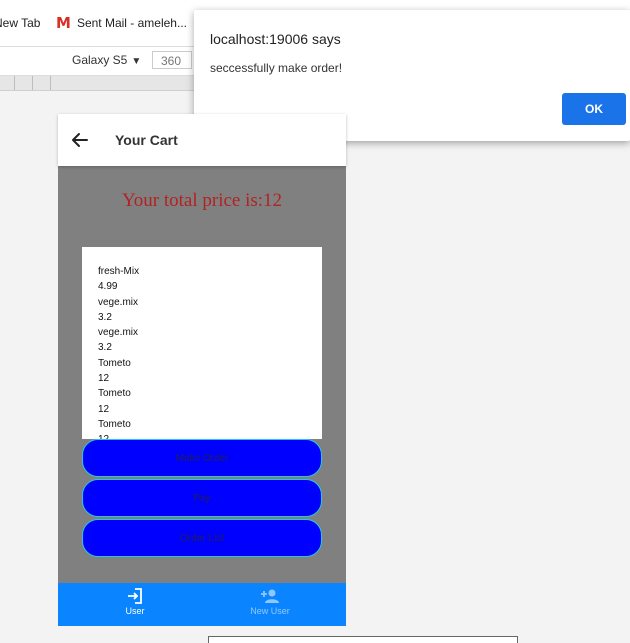  What do you see at coordinates (136, 61) in the screenshot?
I see `caret-down-icon: ▼` at bounding box center [136, 61].